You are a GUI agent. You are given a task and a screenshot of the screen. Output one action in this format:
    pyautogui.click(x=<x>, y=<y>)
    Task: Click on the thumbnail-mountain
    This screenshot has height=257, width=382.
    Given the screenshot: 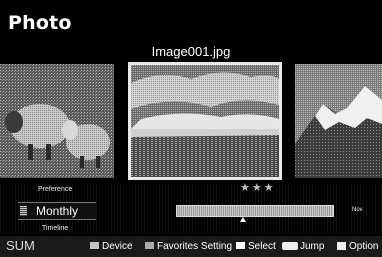 What is the action you would take?
    pyautogui.click(x=338, y=121)
    